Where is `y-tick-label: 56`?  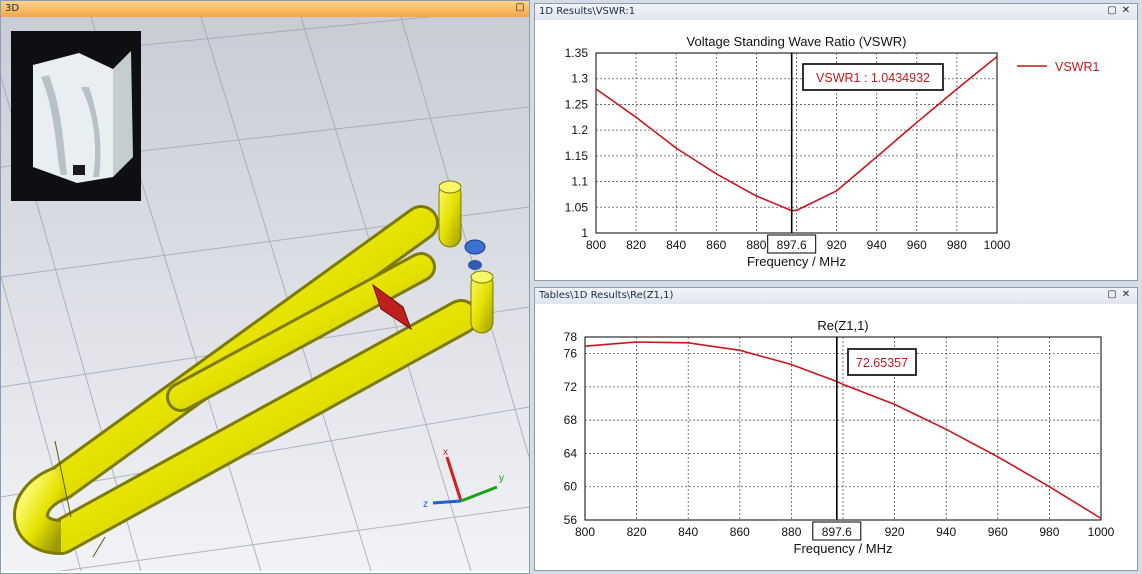 y-tick-label: 56 is located at coordinates (571, 520).